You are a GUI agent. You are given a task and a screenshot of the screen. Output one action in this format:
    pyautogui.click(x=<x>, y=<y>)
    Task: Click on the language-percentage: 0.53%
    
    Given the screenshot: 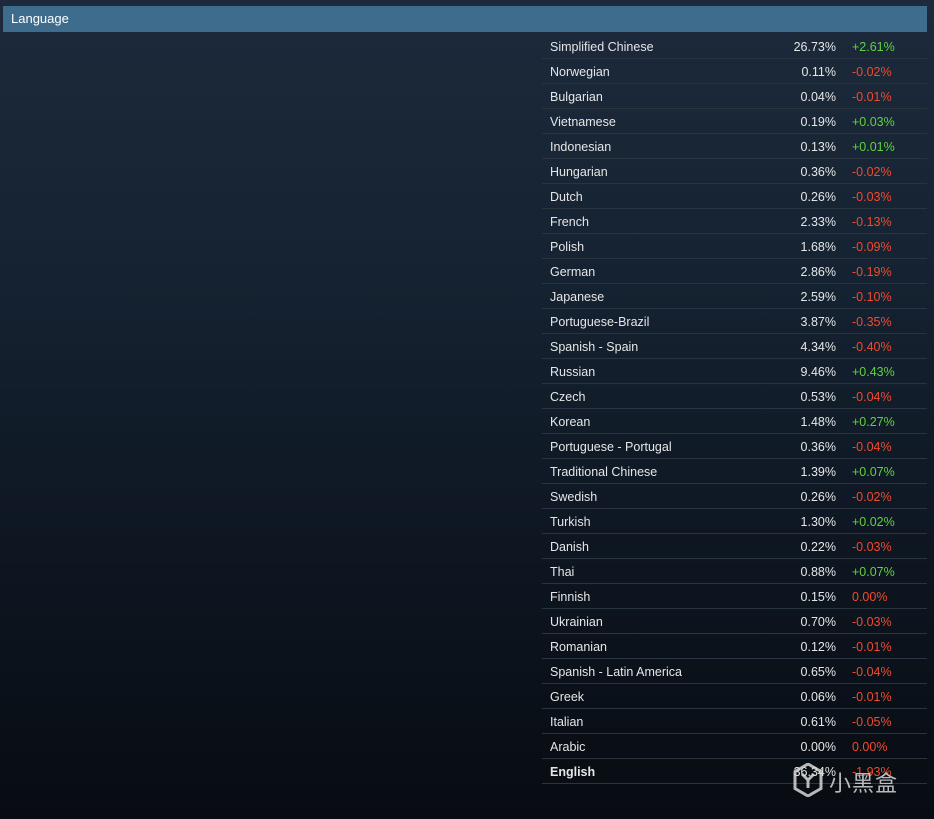 What is the action you would take?
    pyautogui.click(x=818, y=397)
    